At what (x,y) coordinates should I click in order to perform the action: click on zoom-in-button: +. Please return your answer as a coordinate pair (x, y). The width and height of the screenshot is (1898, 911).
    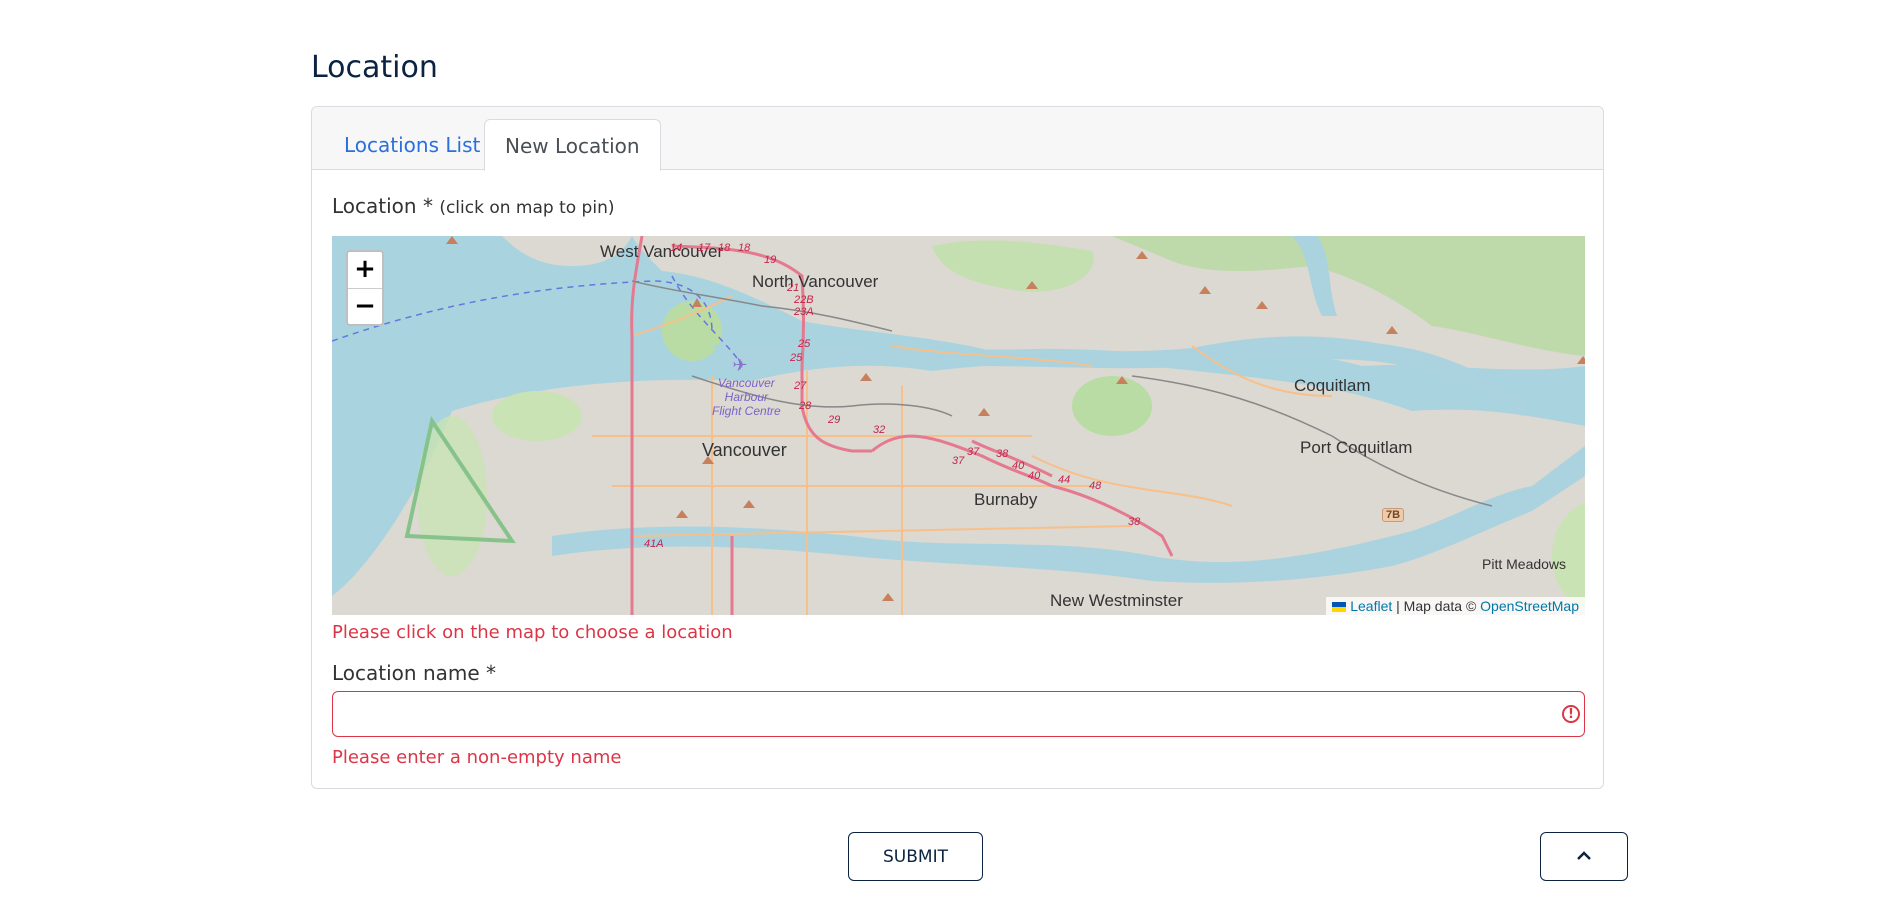
    Looking at the image, I should click on (365, 270).